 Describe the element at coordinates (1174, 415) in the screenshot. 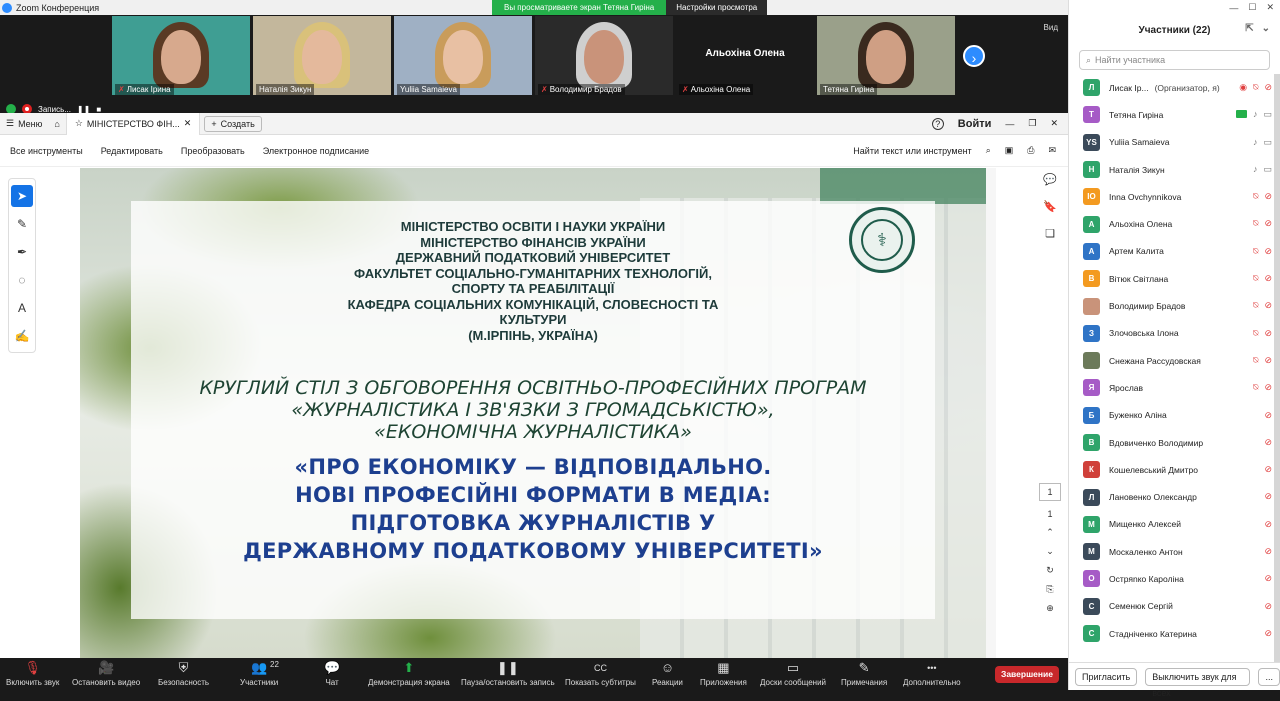

I see `participant-row: Б Буженко Аліна ⊘` at that location.